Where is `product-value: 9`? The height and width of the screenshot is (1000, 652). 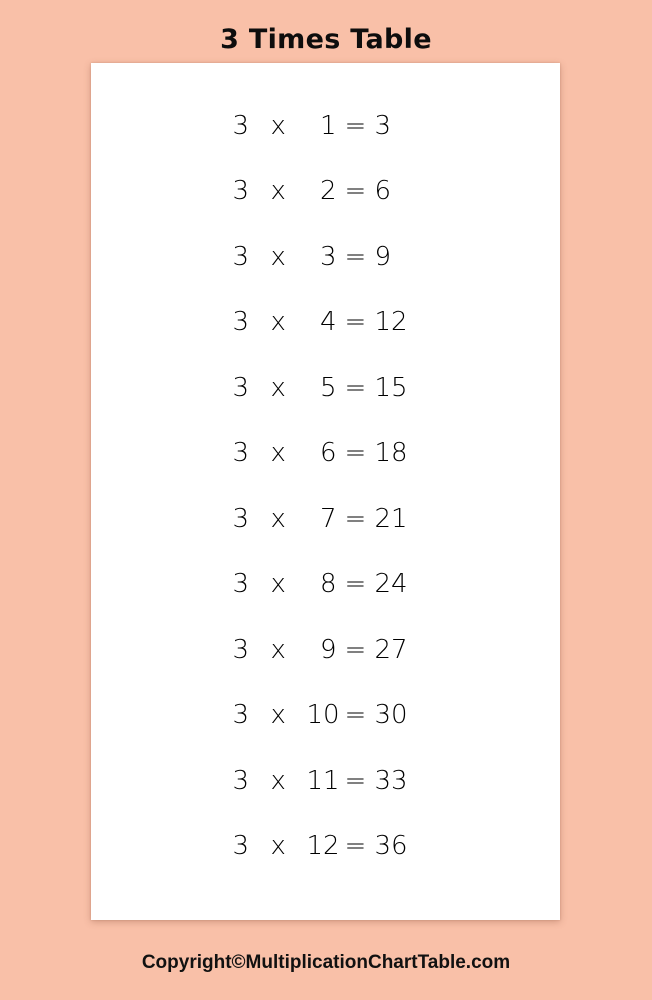
product-value: 9 is located at coordinates (383, 256).